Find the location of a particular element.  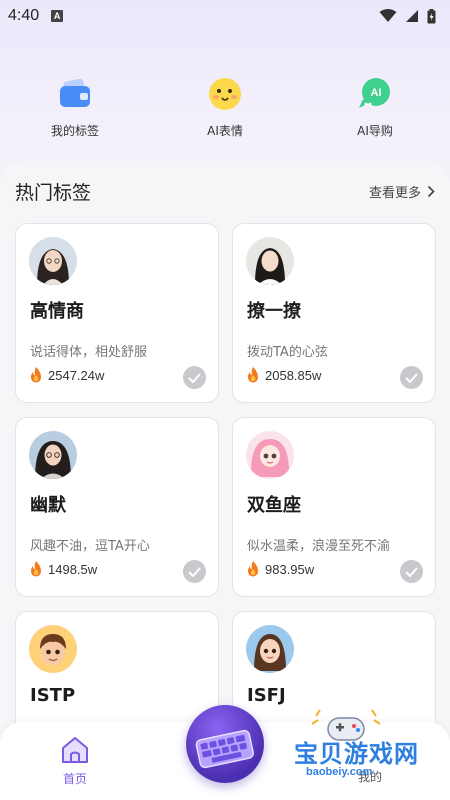

emoji-face-icon is located at coordinates (225, 94).